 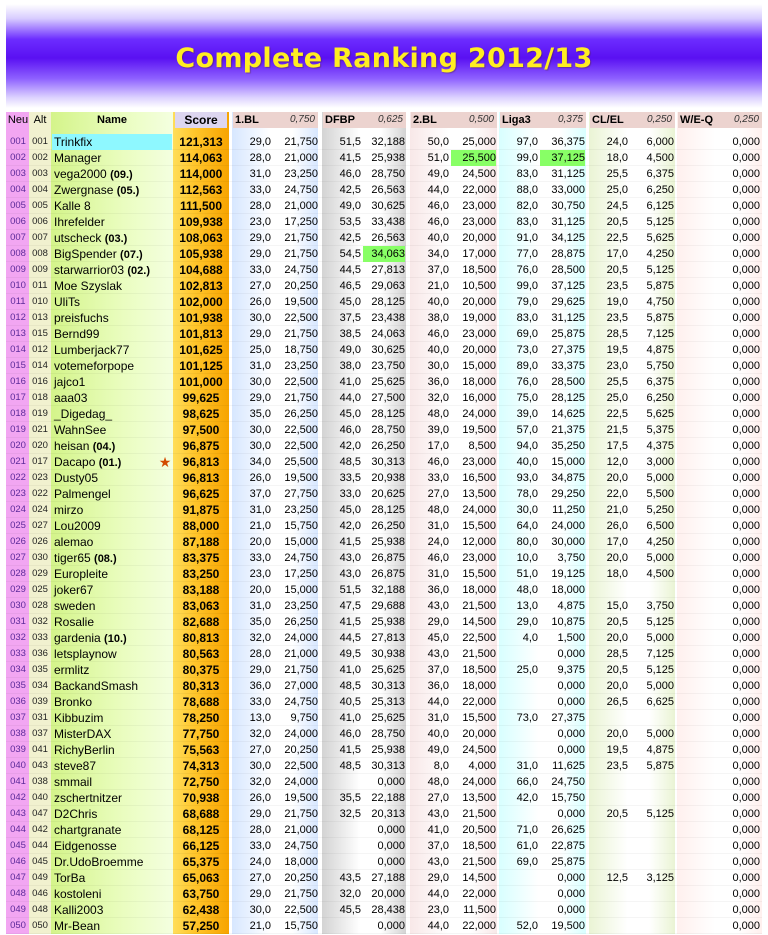 I want to click on bl2-points: 37,0, so click(x=438, y=846).